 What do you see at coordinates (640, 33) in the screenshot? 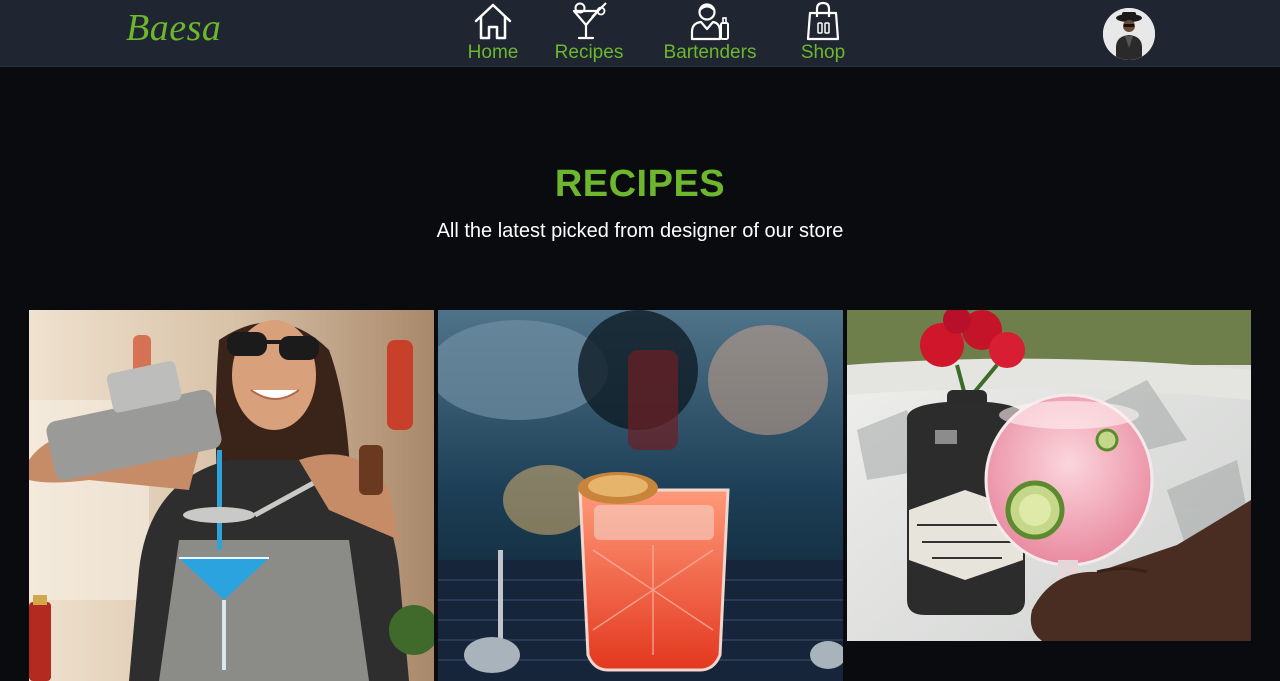
I see `top-navbar: Baesa Home Recipes Bartenders Shop` at bounding box center [640, 33].